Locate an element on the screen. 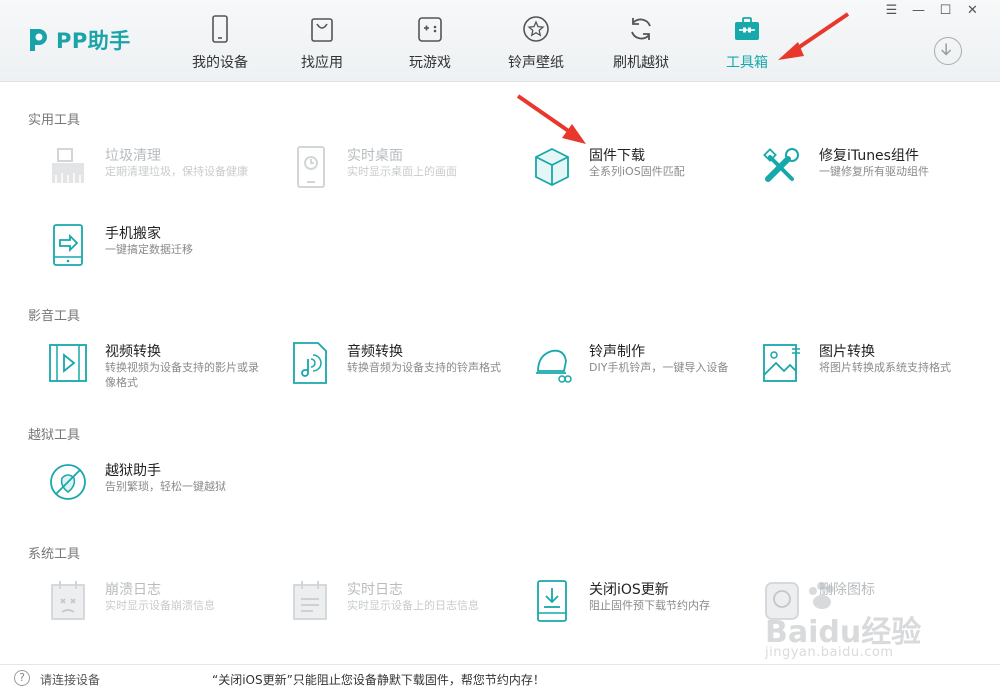 Image resolution: width=1000 pixels, height=691 pixels. tool-realtime-log: 实时日志 实时显示设备上的日志信息 is located at coordinates (405, 603).